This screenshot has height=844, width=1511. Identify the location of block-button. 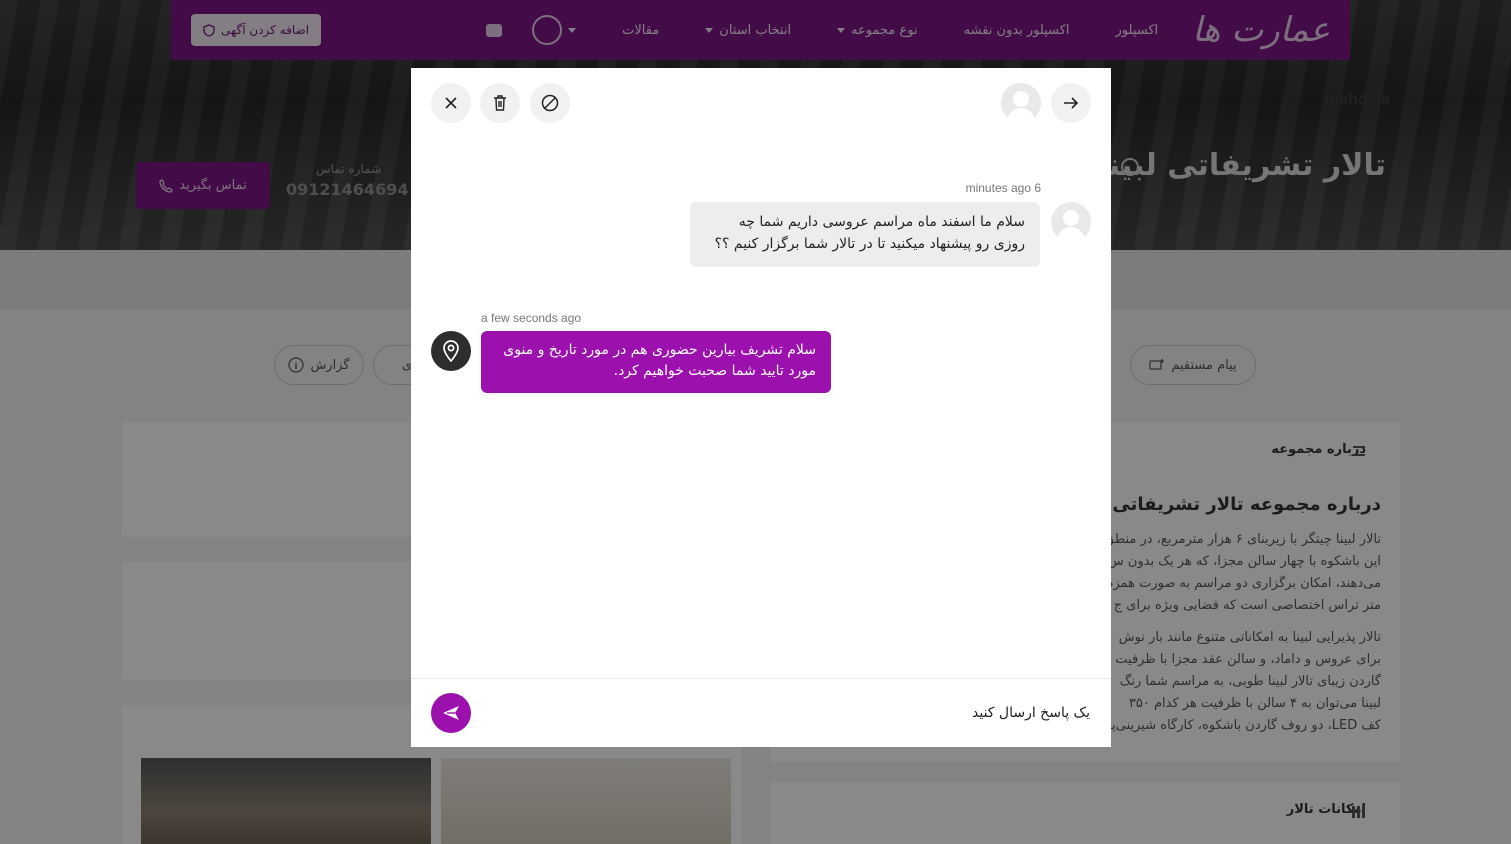
(550, 103).